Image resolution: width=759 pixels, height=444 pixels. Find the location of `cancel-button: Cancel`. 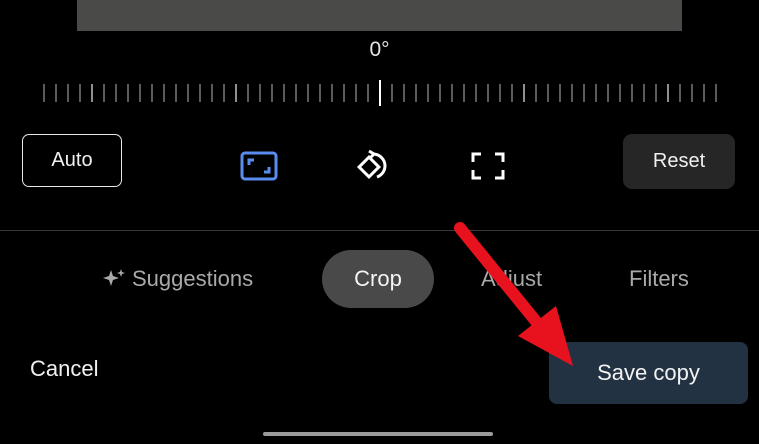

cancel-button: Cancel is located at coordinates (64, 369).